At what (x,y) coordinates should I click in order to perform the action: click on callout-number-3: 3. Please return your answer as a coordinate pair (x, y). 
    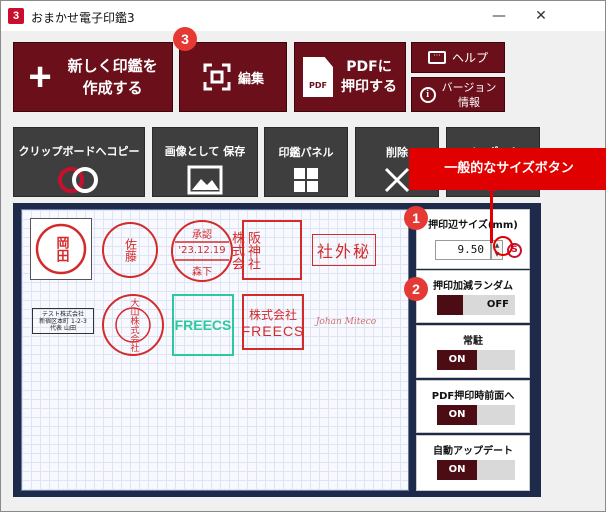
    Looking at the image, I should click on (185, 39).